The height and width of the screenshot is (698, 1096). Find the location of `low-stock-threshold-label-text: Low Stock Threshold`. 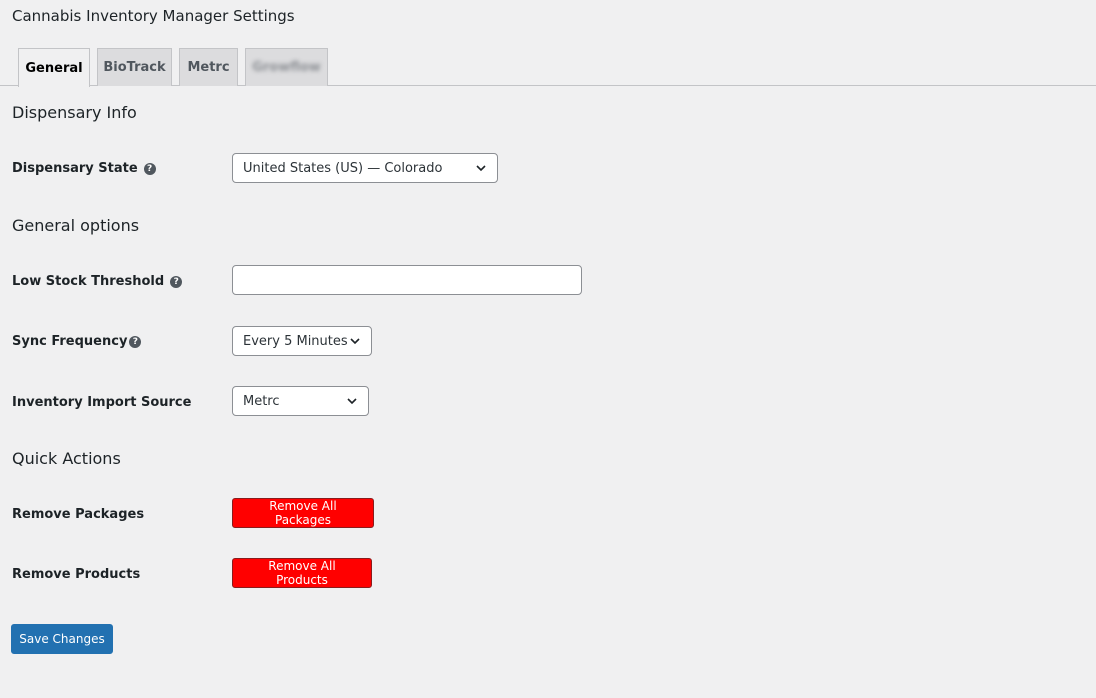

low-stock-threshold-label-text: Low Stock Threshold is located at coordinates (88, 281).